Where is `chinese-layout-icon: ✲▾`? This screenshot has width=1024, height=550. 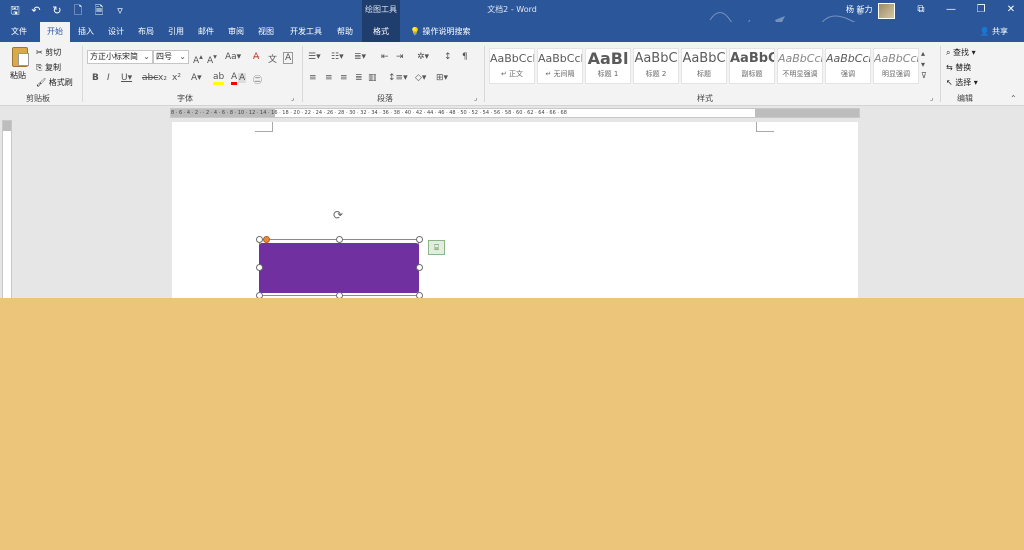
chinese-layout-icon: ✲▾ is located at coordinates (423, 57).